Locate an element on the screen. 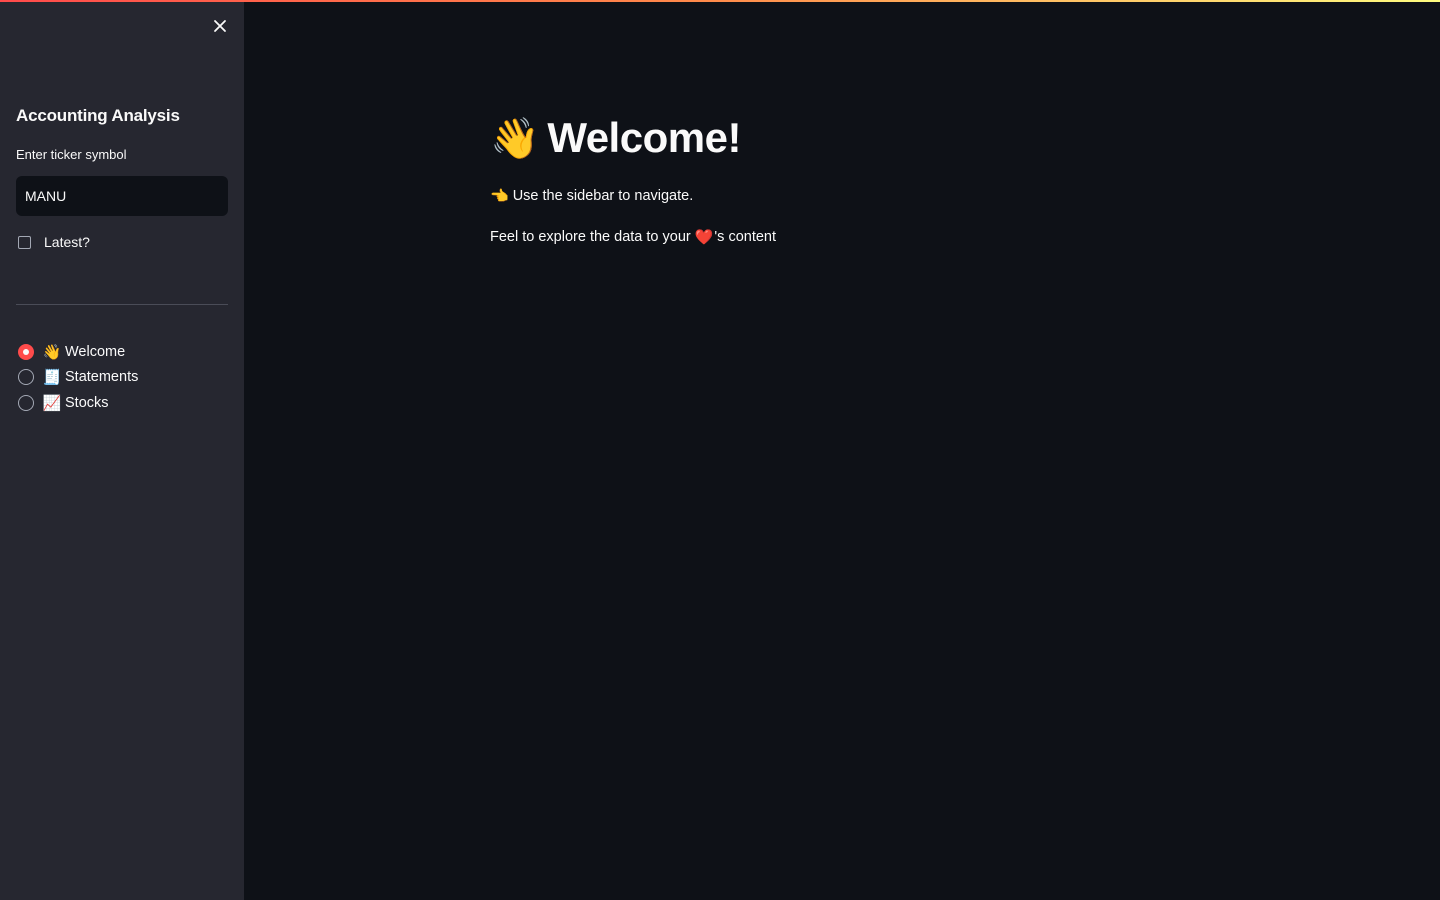  top-decoration-bar is located at coordinates (720, 1).